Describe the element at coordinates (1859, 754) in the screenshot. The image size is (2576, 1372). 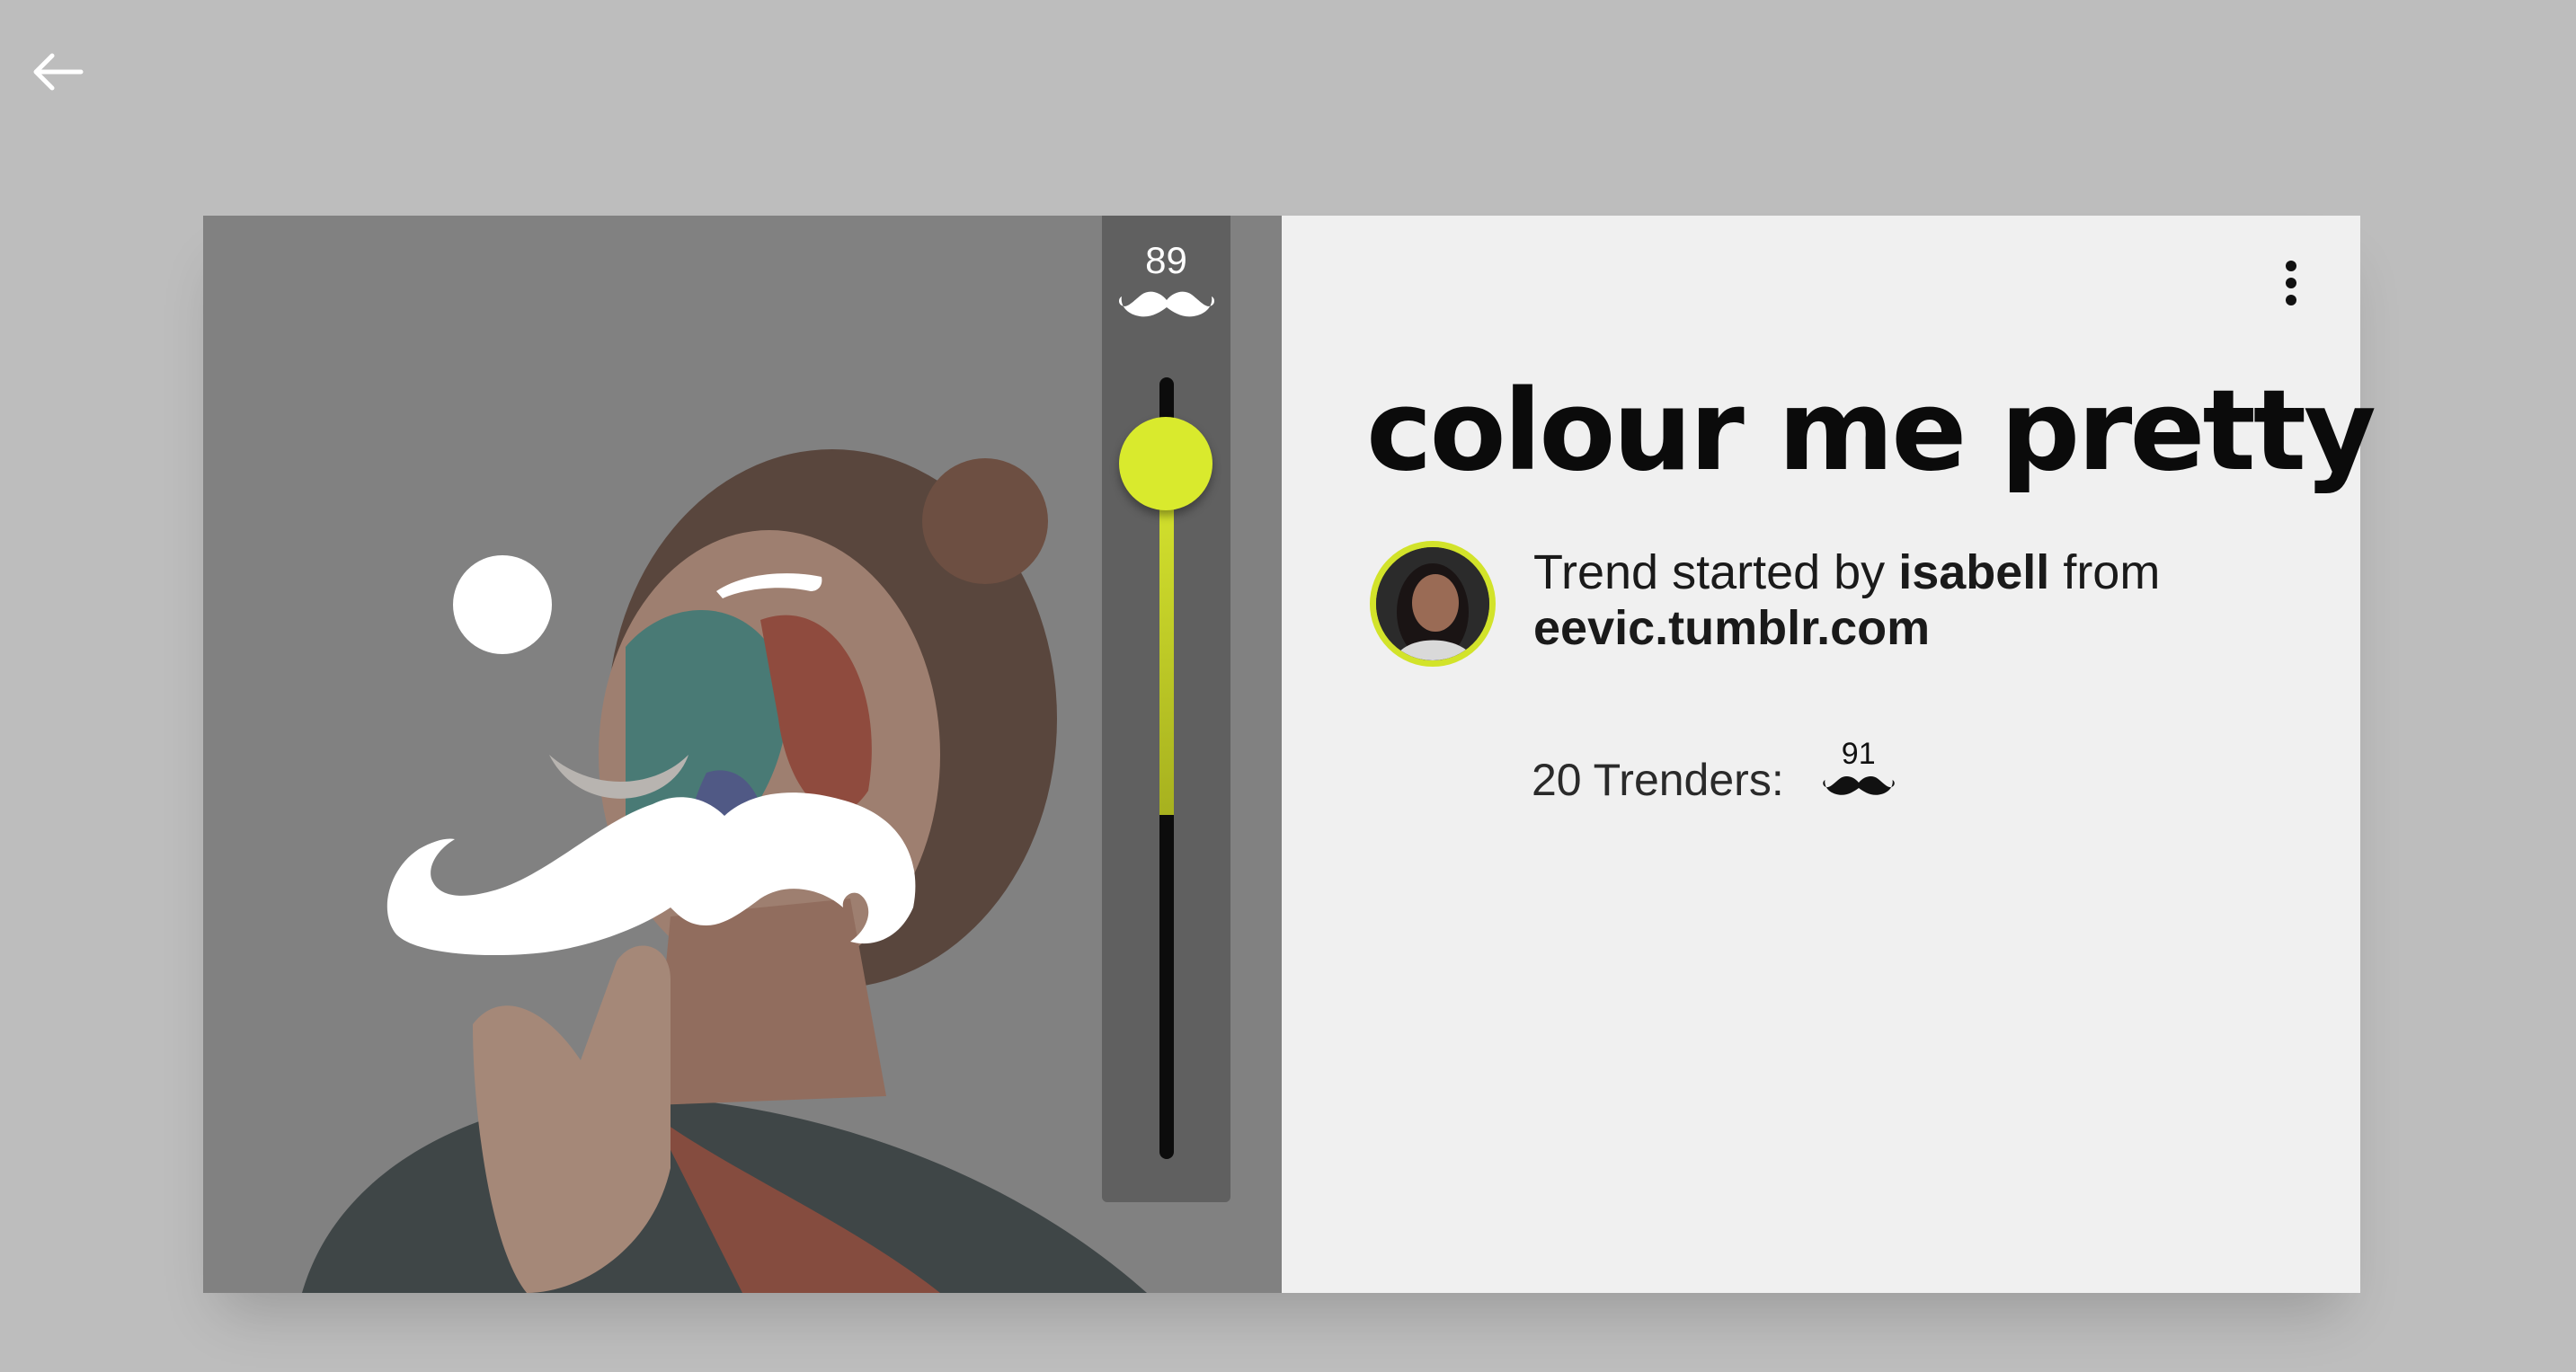
I see `trender-score: 91` at that location.